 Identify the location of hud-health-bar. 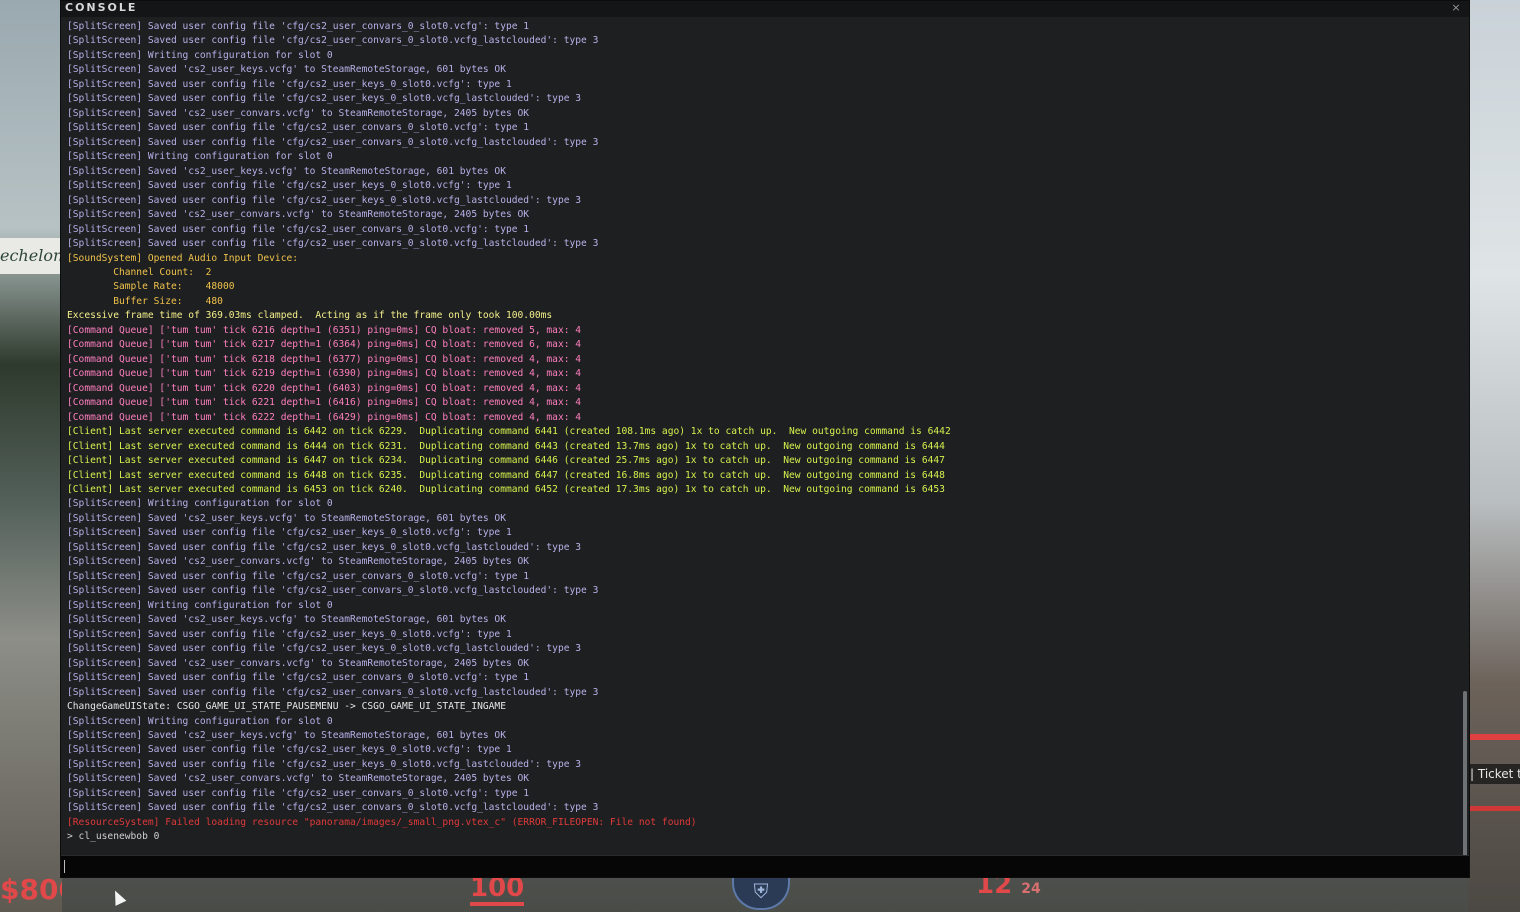
(497, 904).